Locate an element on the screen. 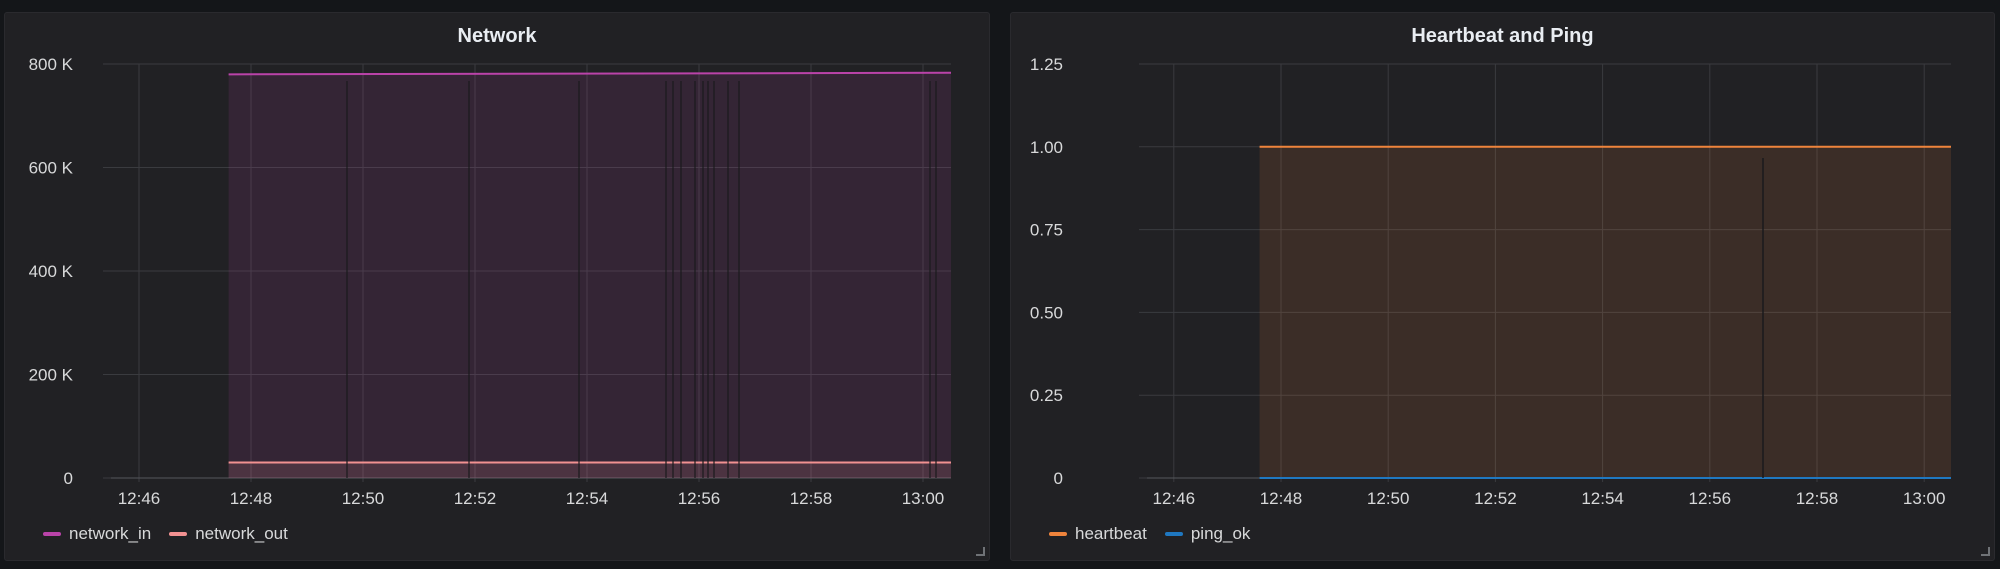 The width and height of the screenshot is (2000, 569). legend-item-network-out: network_out is located at coordinates (228, 534).